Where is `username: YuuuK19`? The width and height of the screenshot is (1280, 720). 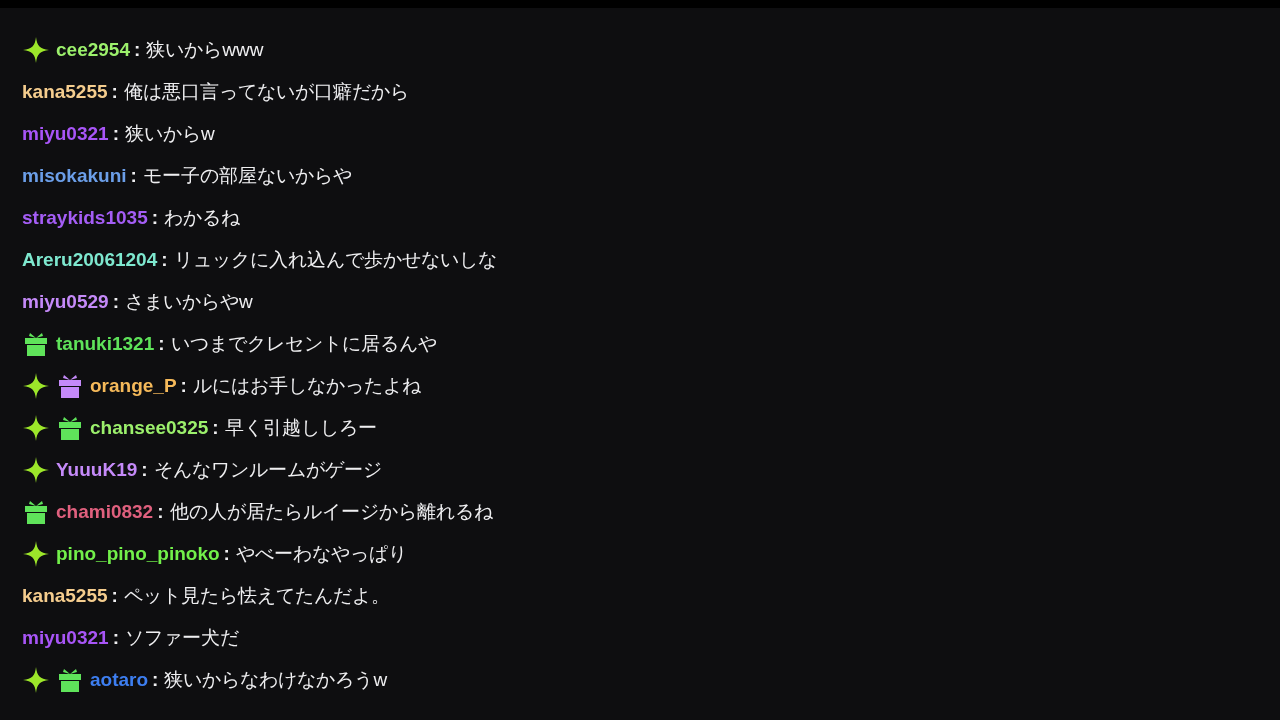 username: YuuuK19 is located at coordinates (97, 470).